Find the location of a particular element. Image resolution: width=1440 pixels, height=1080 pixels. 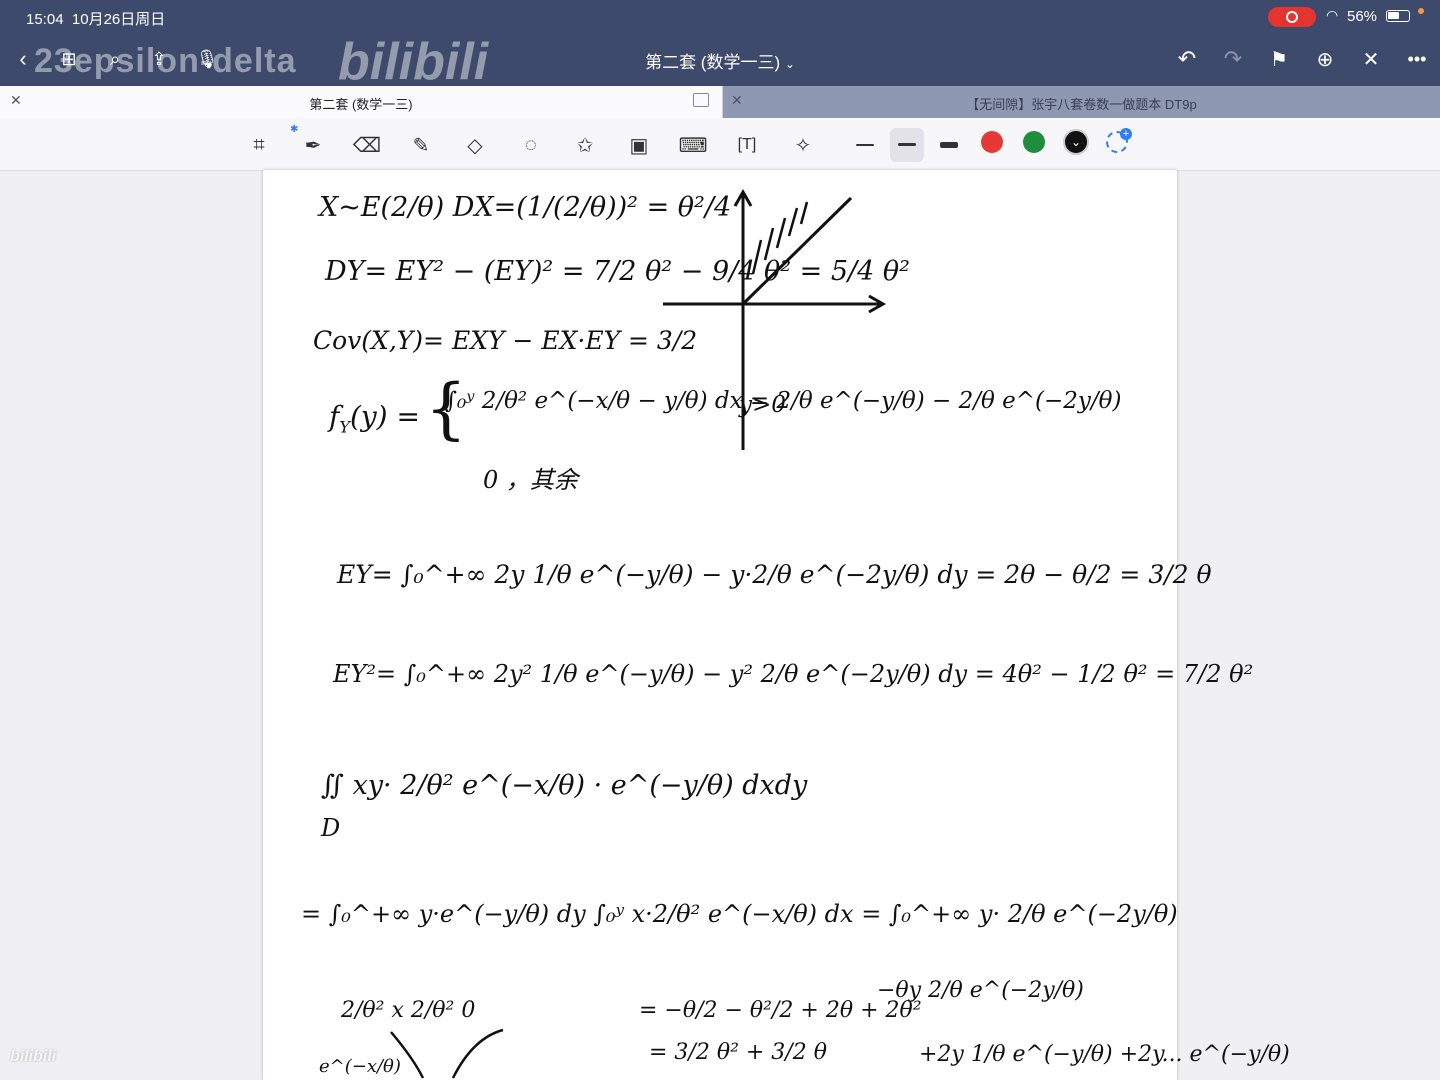

tab-label: 第二套 (数学一三) is located at coordinates (361, 104).